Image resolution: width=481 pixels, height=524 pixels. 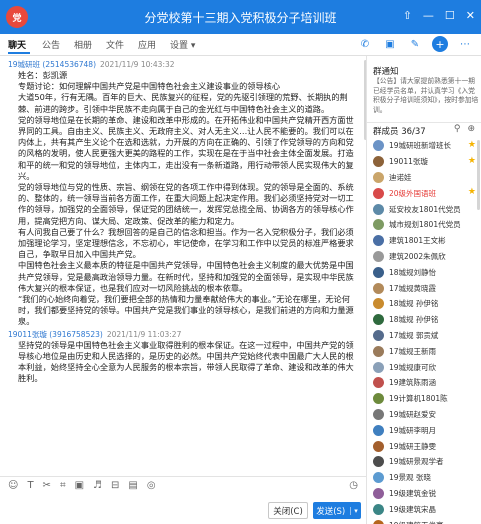 I want to click on member-item: 19级建筑王俊豪, so click(x=424, y=520).